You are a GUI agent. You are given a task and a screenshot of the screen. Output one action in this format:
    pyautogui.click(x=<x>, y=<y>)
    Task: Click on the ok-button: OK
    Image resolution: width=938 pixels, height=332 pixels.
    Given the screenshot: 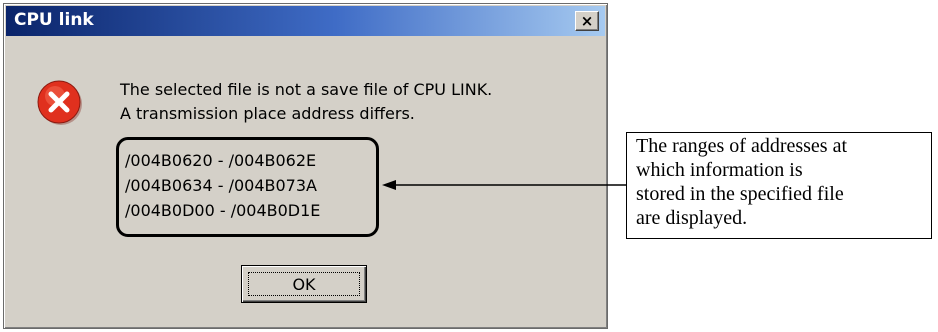 What is the action you would take?
    pyautogui.click(x=304, y=284)
    